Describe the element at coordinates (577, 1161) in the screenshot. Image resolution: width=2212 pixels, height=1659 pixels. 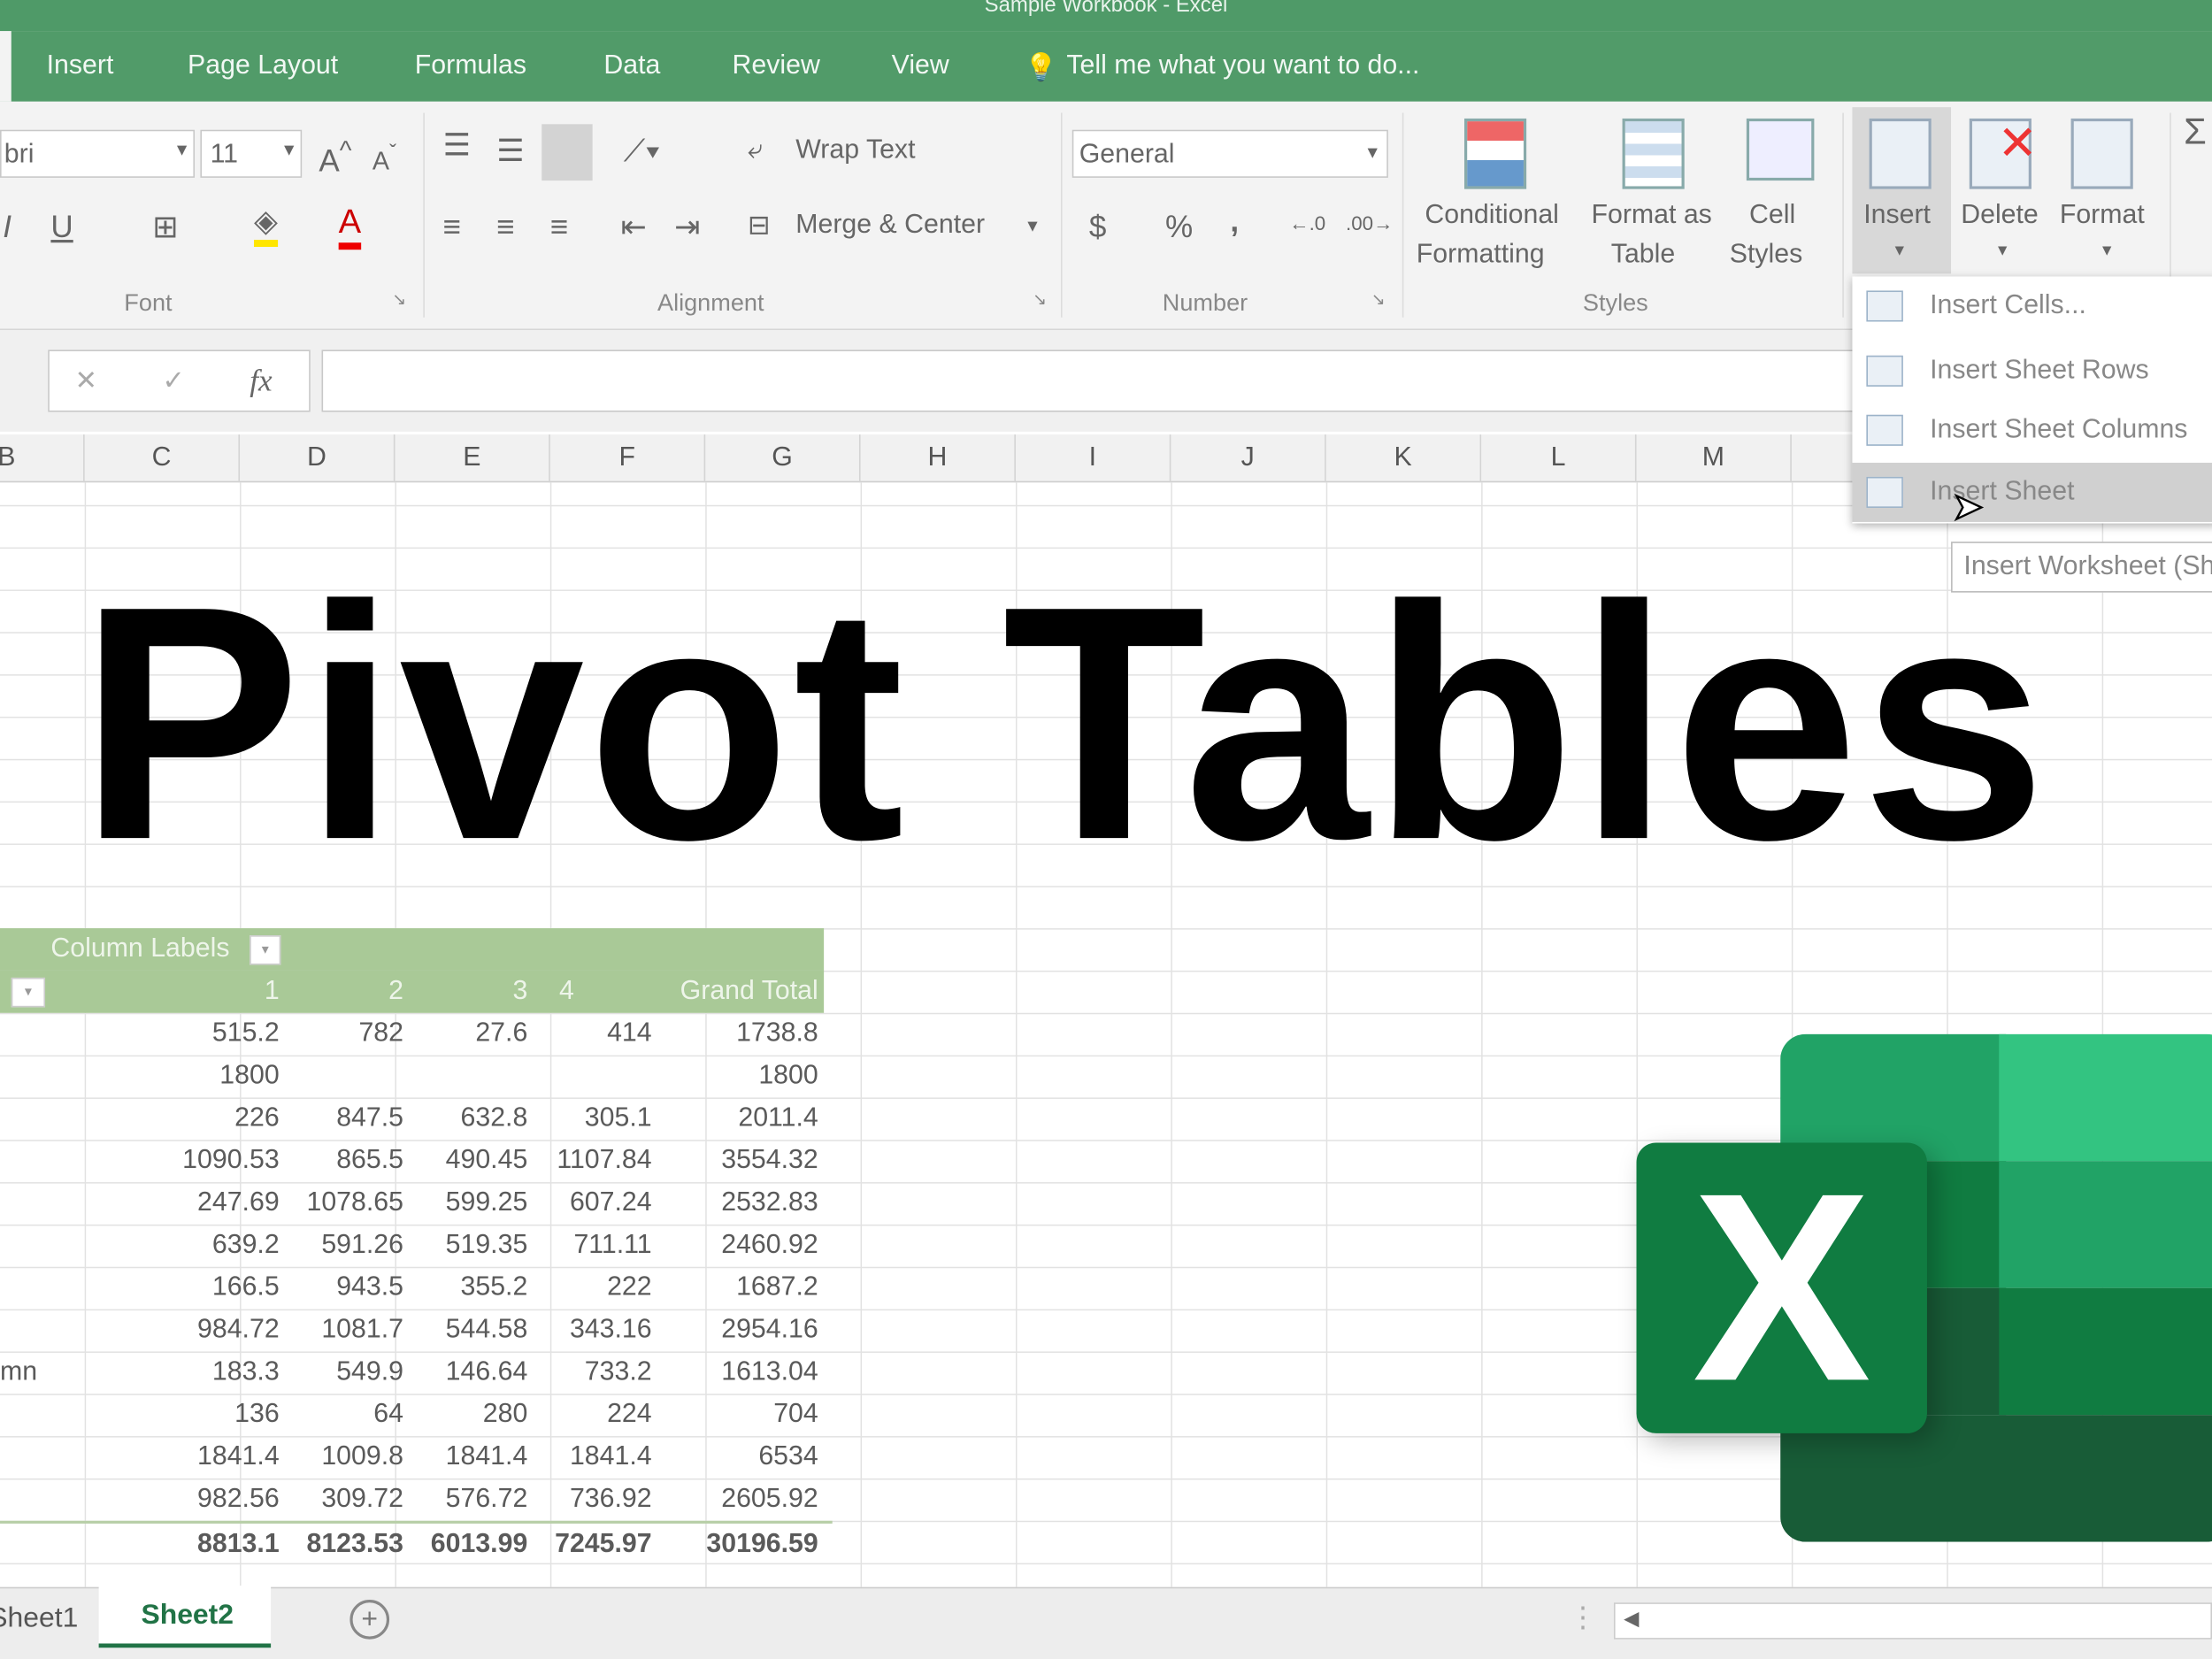
I see `pivot-cell: 1107.84` at that location.